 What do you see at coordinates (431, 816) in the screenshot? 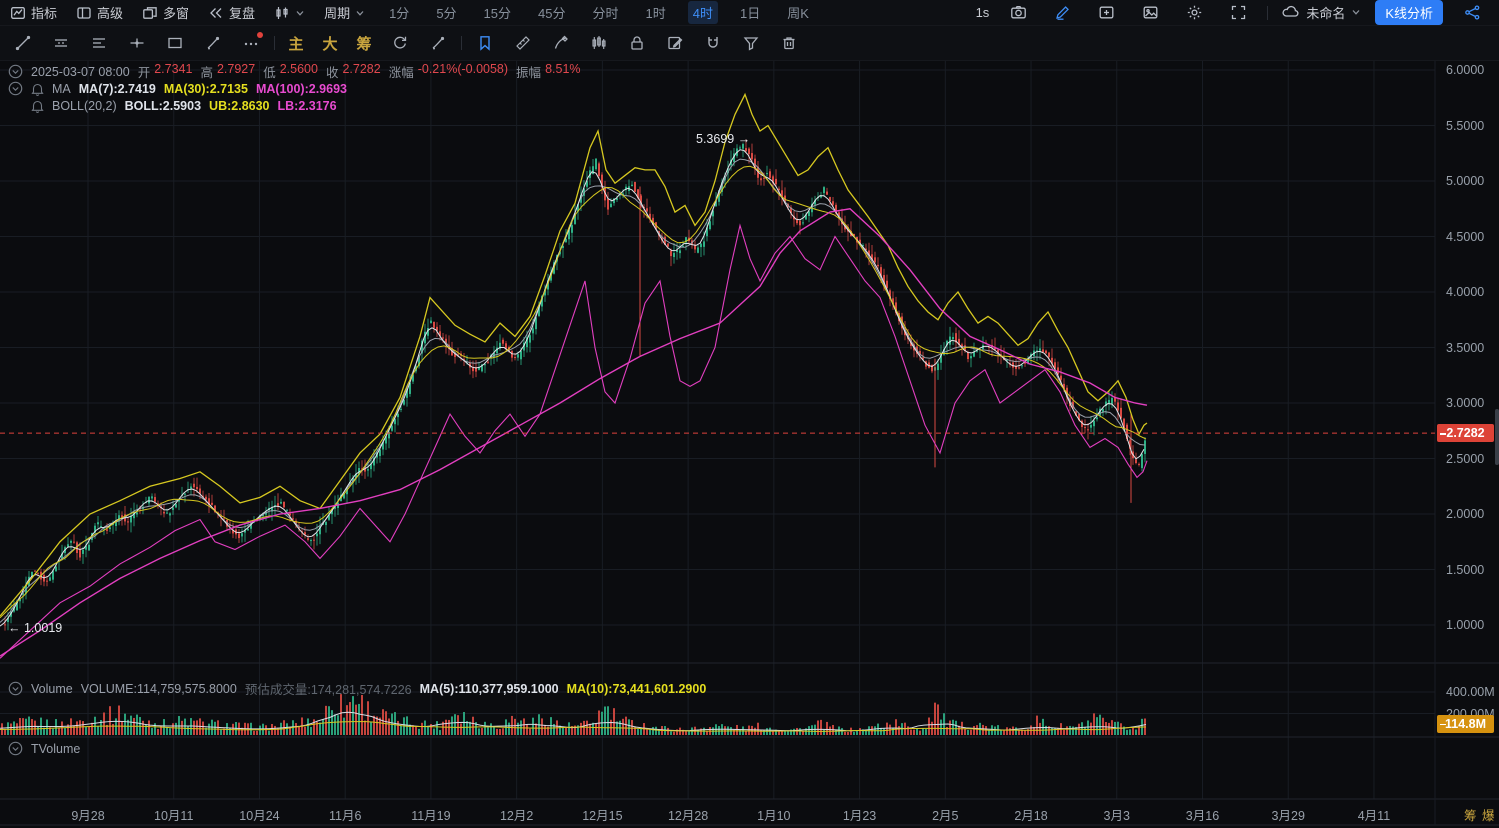
I see `date-tick-label: 11月19` at bounding box center [431, 816].